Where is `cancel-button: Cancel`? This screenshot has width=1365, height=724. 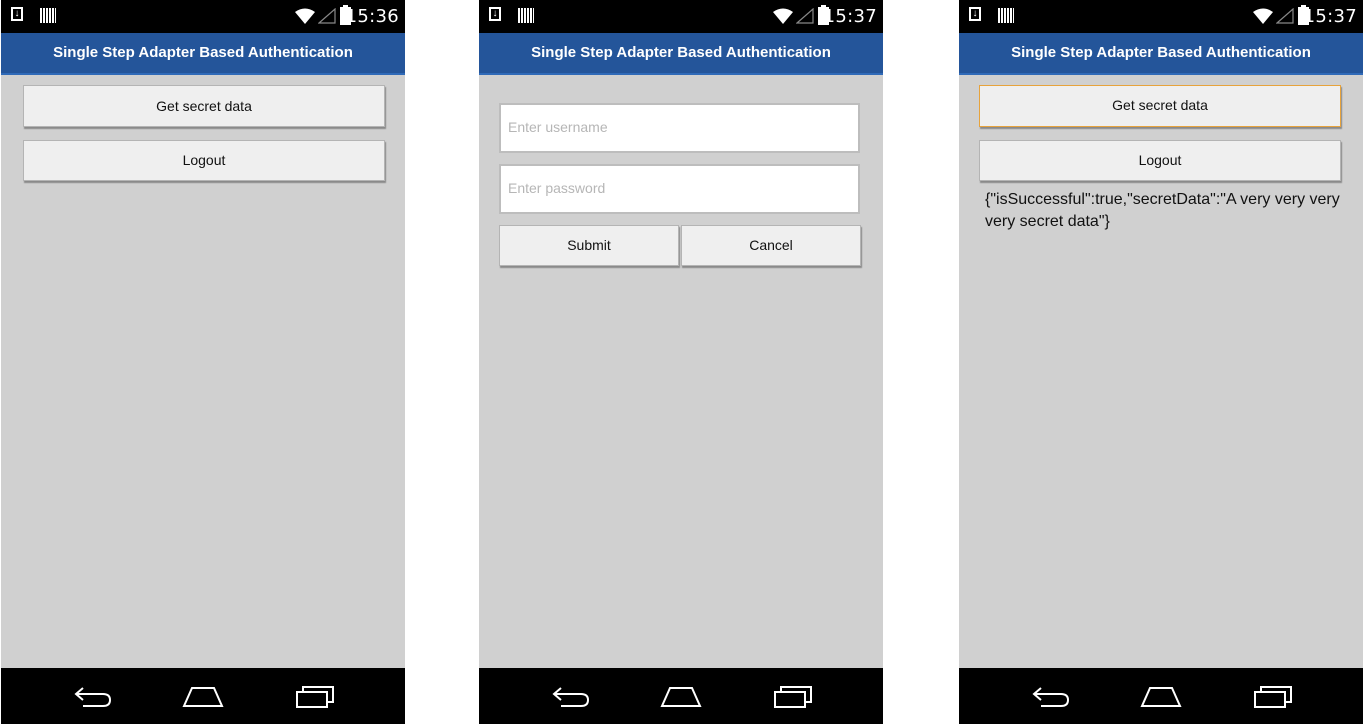 cancel-button: Cancel is located at coordinates (771, 245).